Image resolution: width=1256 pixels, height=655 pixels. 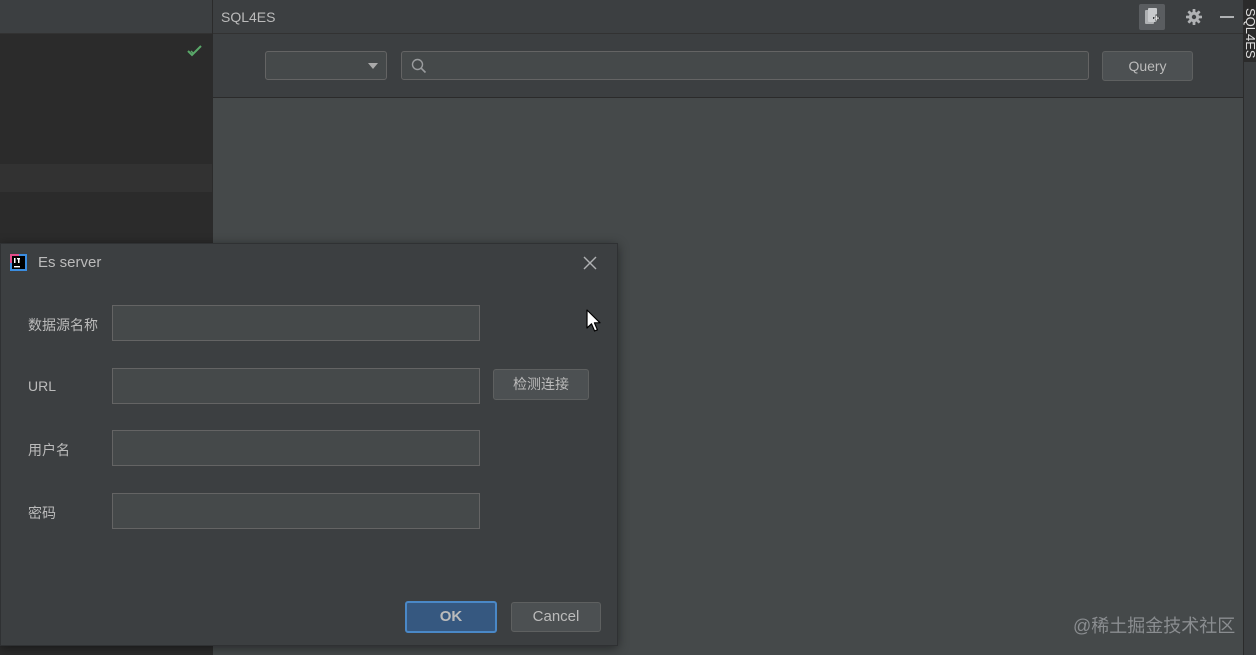 What do you see at coordinates (1147, 66) in the screenshot?
I see `query-button: Query` at bounding box center [1147, 66].